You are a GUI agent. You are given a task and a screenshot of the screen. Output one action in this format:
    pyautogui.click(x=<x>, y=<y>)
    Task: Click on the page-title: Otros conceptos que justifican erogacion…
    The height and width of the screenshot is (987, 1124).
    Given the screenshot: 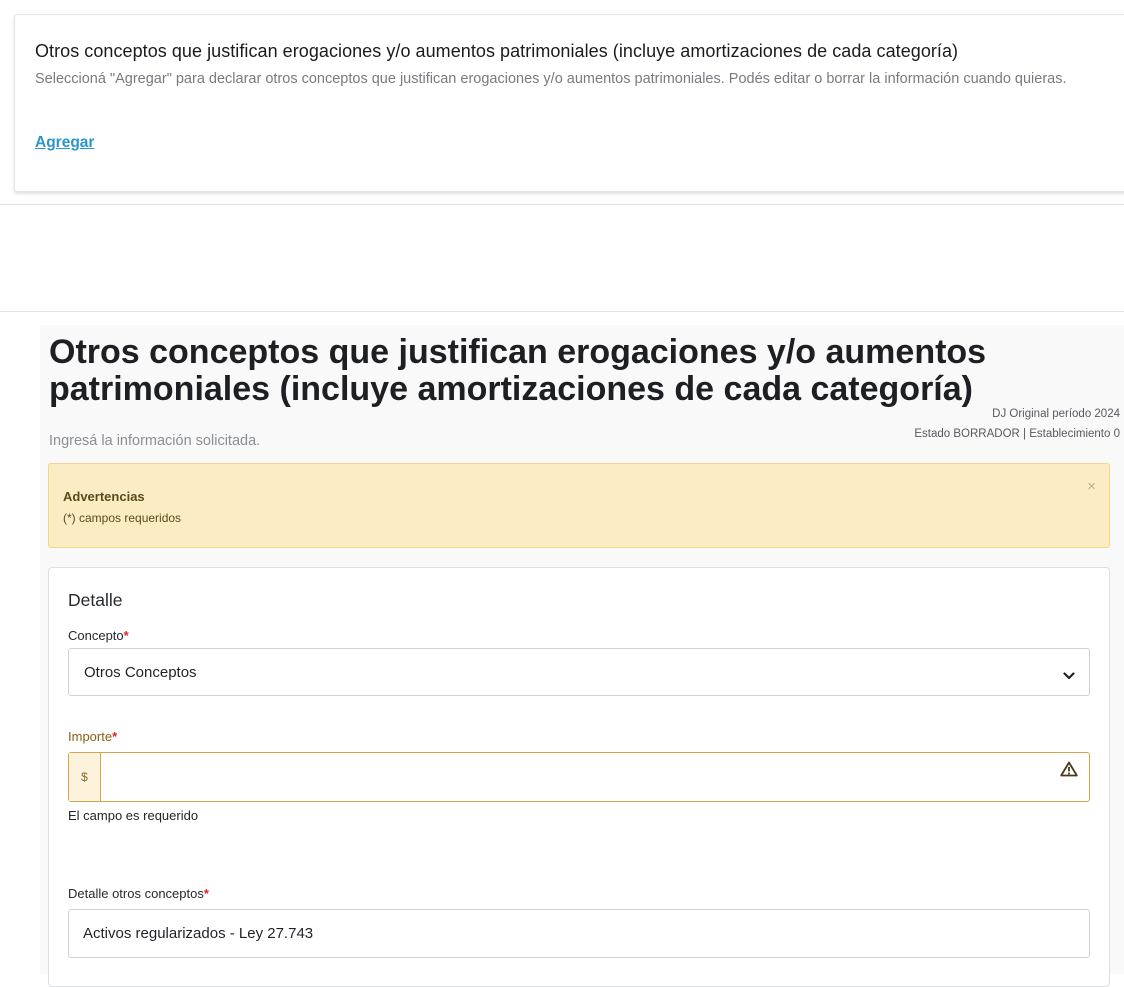 What is the action you would take?
    pyautogui.click(x=518, y=370)
    